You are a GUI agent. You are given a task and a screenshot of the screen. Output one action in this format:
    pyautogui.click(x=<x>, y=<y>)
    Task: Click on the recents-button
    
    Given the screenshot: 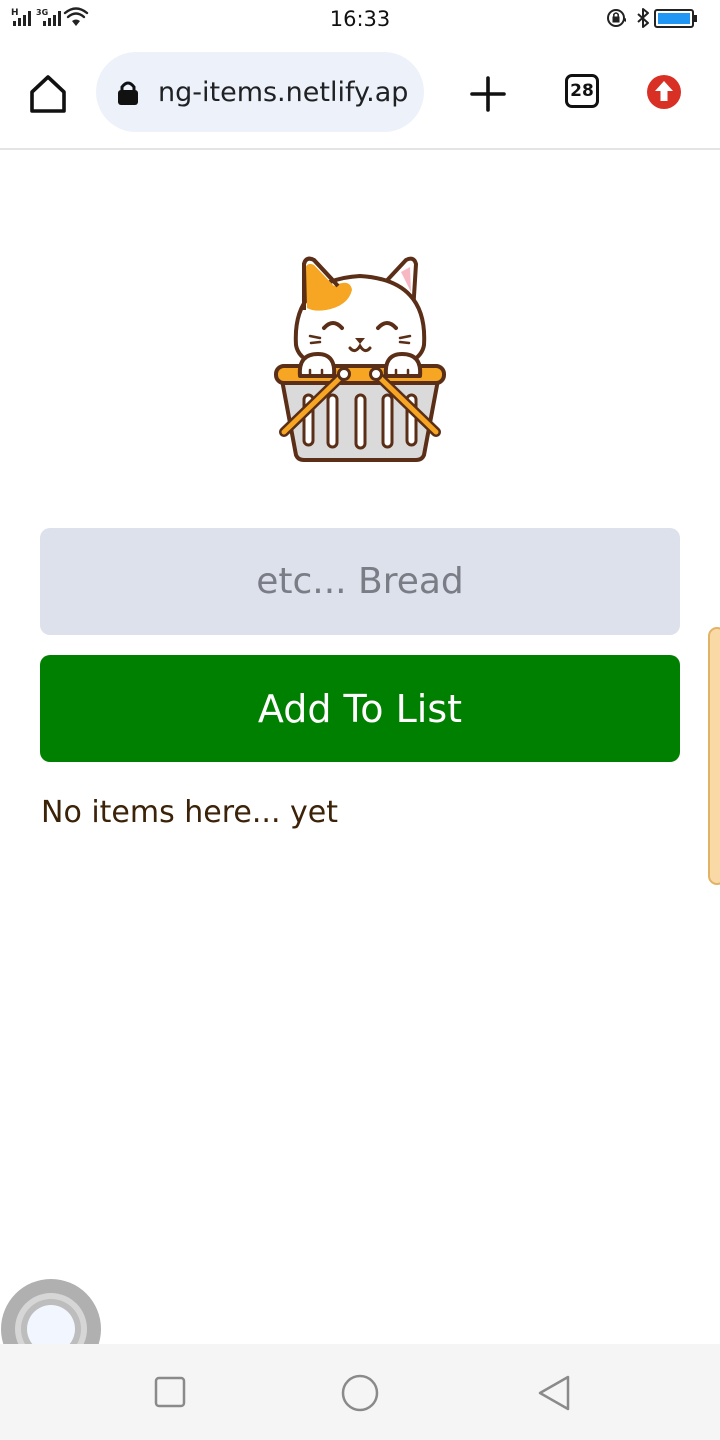 What is the action you would take?
    pyautogui.click(x=170, y=1392)
    